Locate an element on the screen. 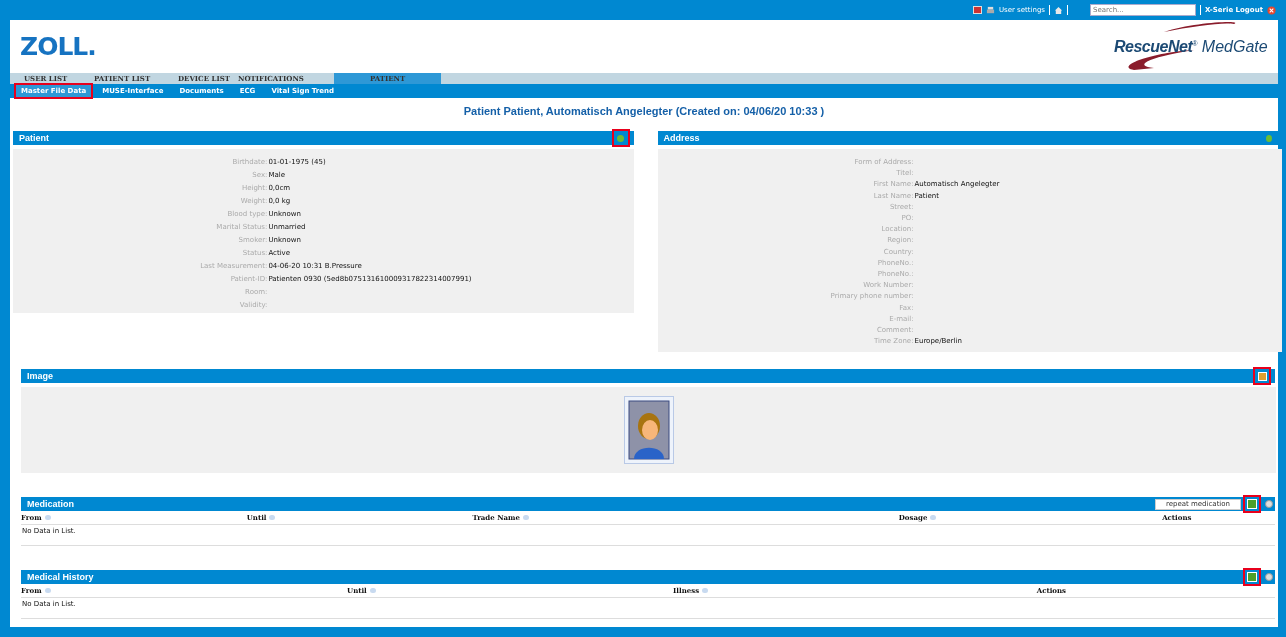 This screenshot has height=637, width=1286. logo: ZOLL. is located at coordinates (58, 46).